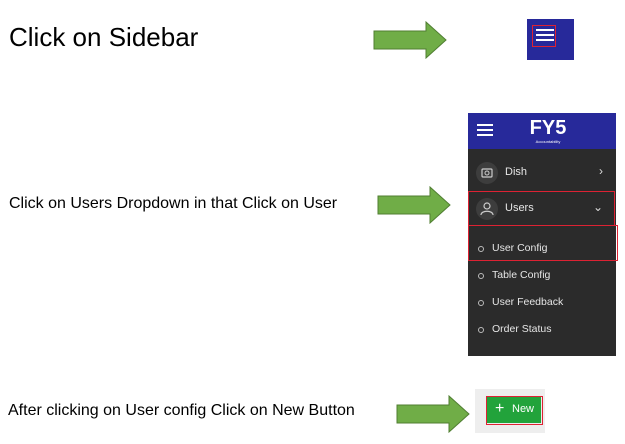 The height and width of the screenshot is (444, 625). Describe the element at coordinates (521, 275) in the screenshot. I see `sidebar-subitem-label: Table Config` at that location.